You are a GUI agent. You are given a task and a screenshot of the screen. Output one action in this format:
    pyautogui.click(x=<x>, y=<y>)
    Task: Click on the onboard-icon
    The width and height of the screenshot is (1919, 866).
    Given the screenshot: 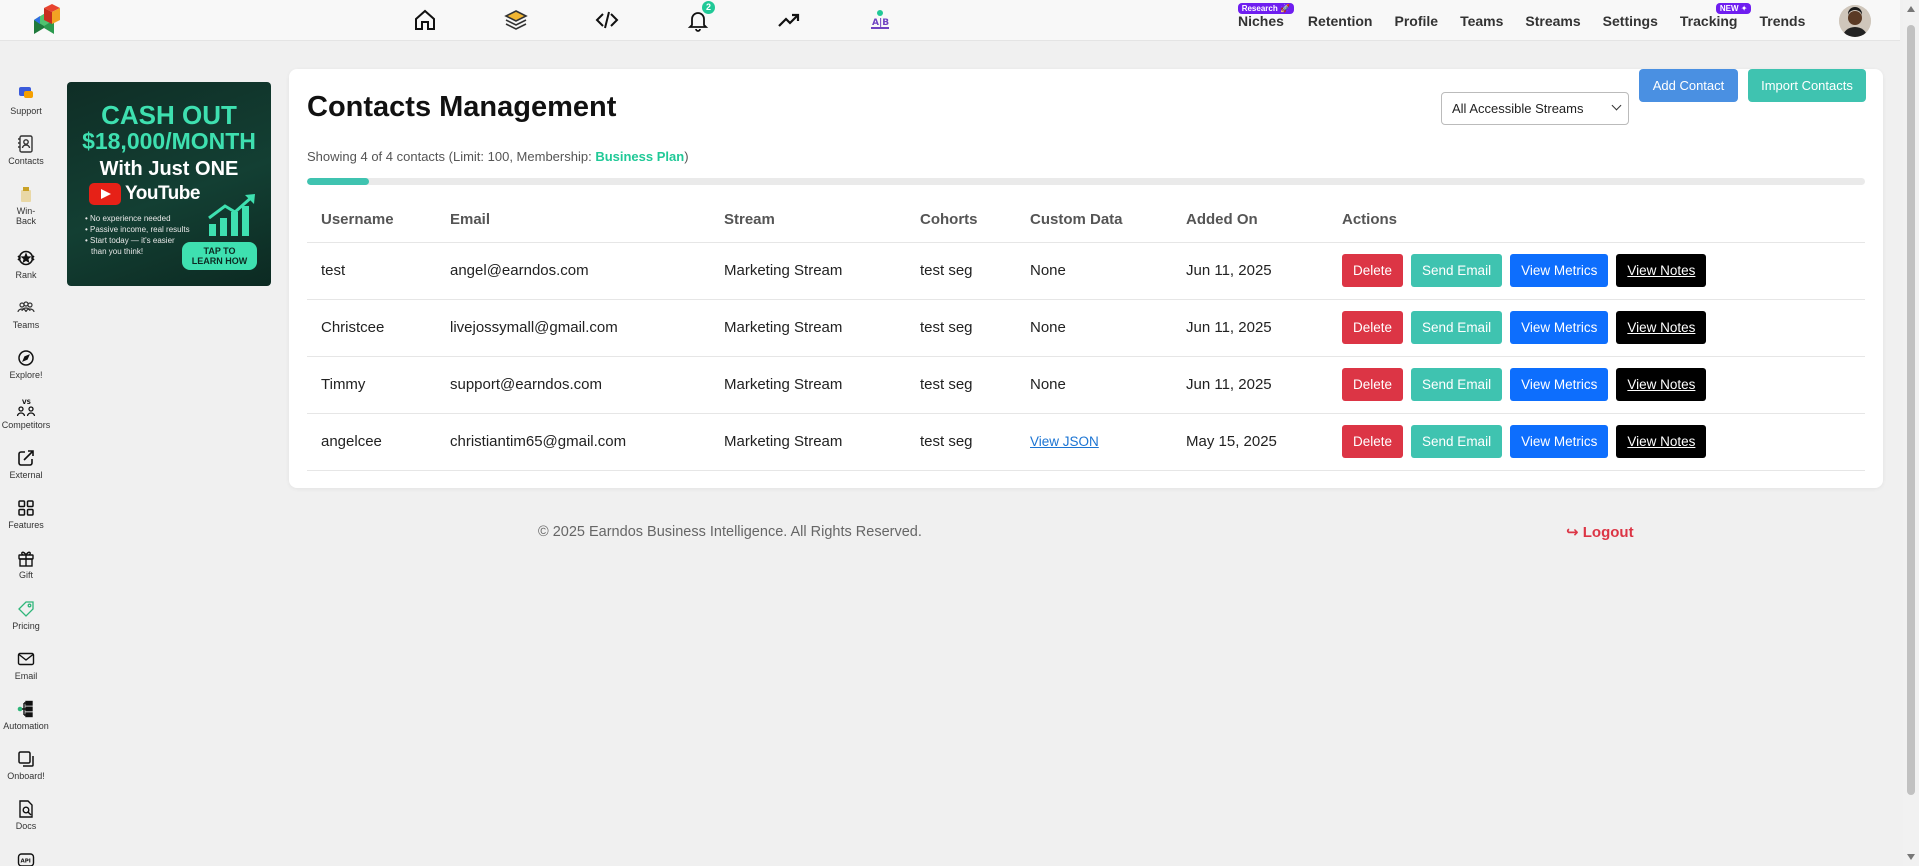 What is the action you would take?
    pyautogui.click(x=26, y=759)
    